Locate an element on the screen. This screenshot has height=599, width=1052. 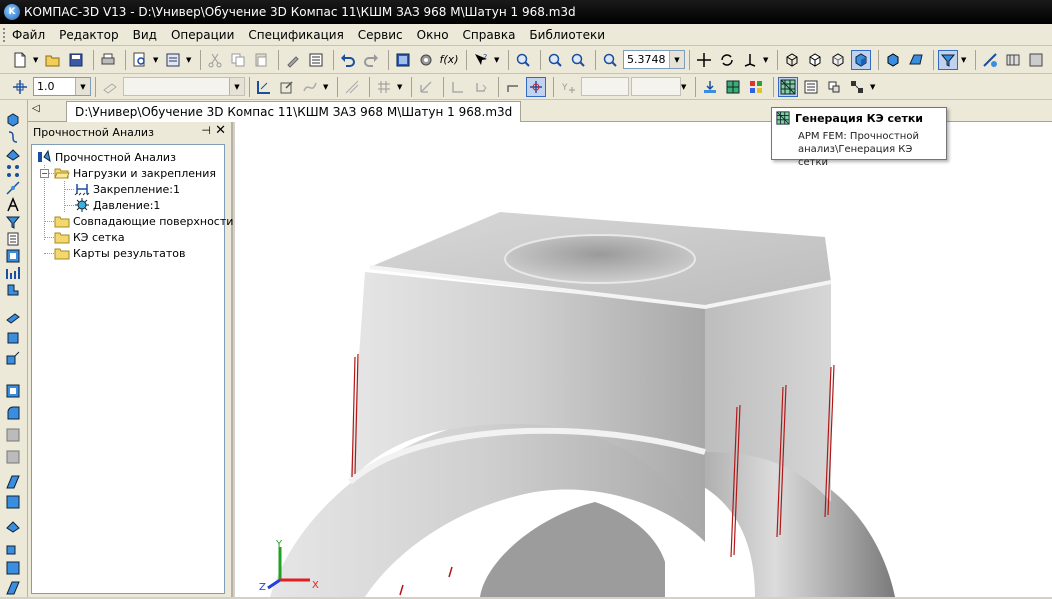
curve-dropdown-arrow: ▼ is located at coordinates (326, 87).